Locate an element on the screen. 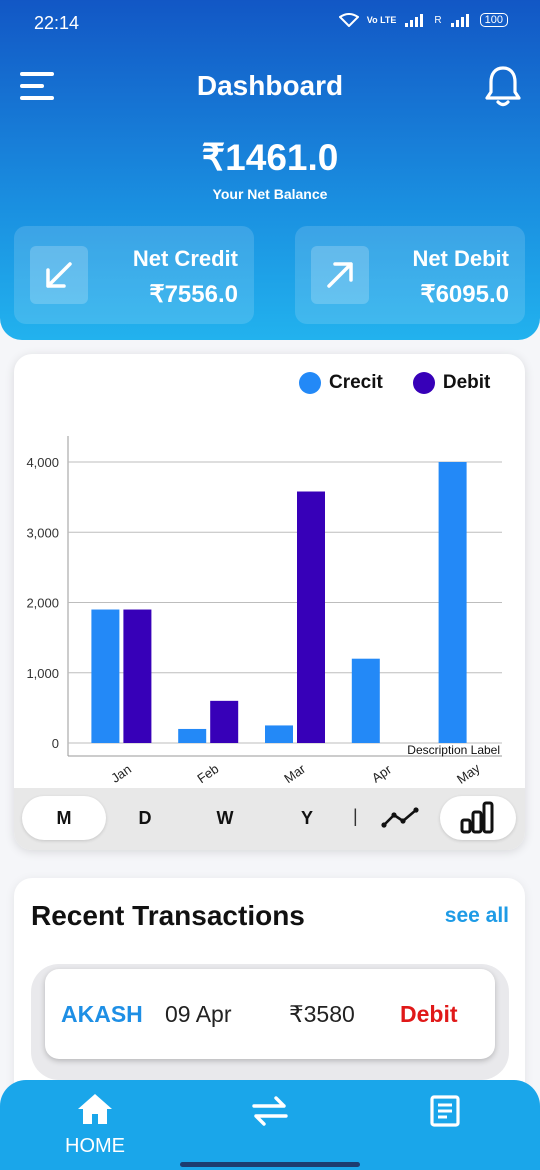 This screenshot has width=540, height=1170. bar-crecit-jan is located at coordinates (105, 676).